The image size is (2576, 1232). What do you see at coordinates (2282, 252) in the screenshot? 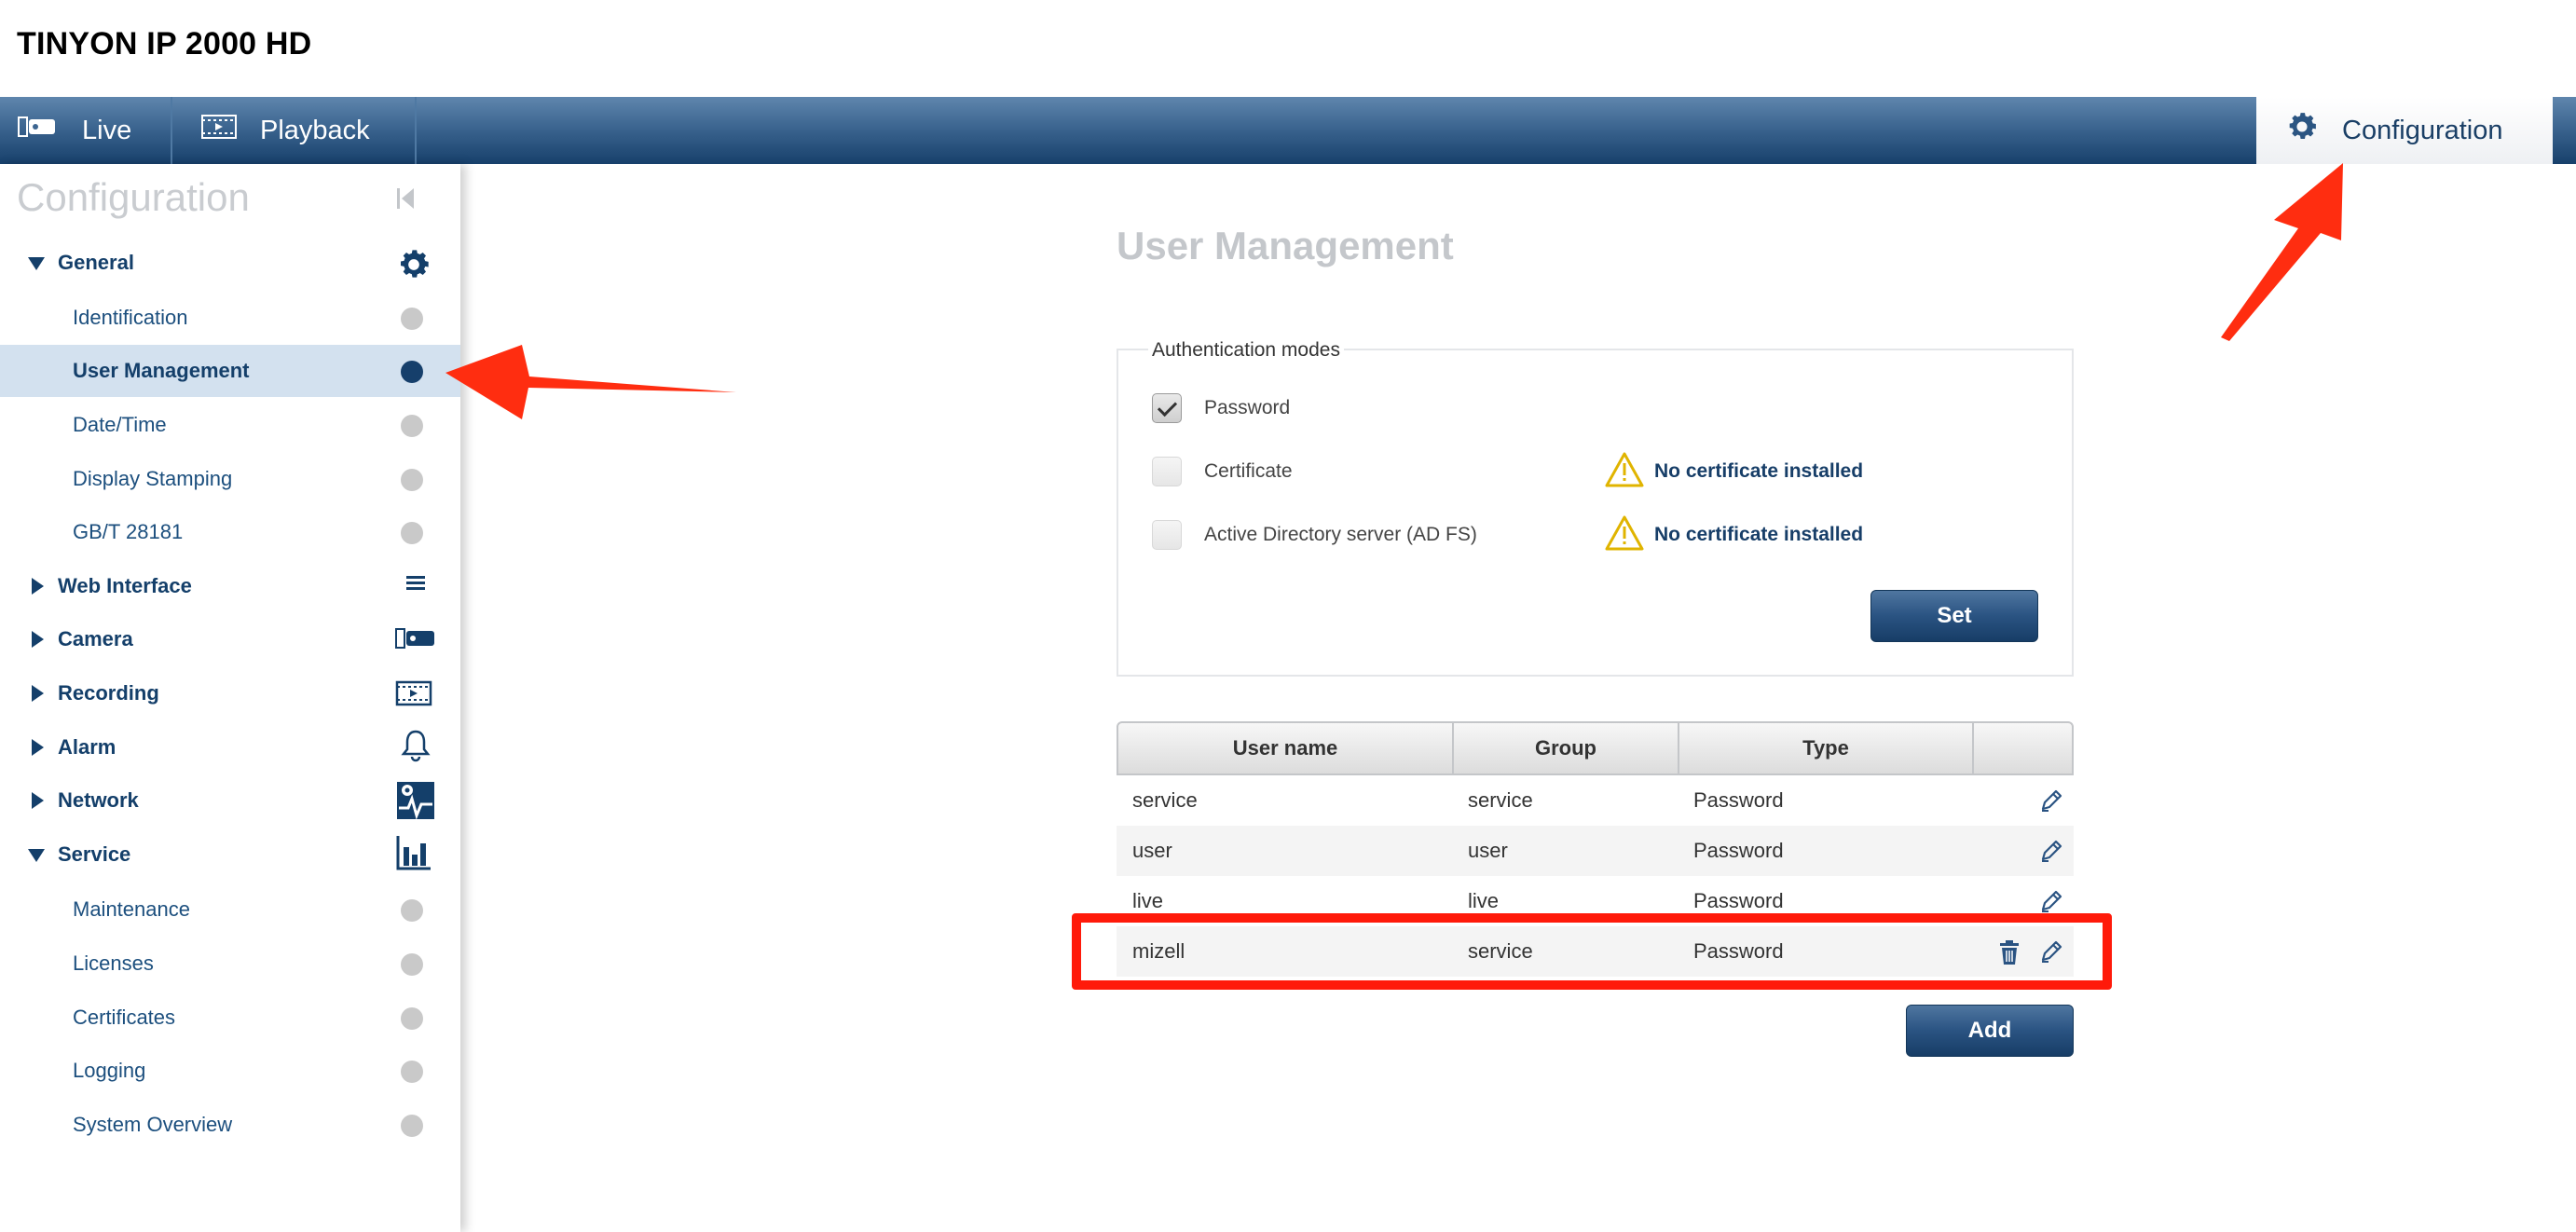
I see `arrow-annotation-configuration` at bounding box center [2282, 252].